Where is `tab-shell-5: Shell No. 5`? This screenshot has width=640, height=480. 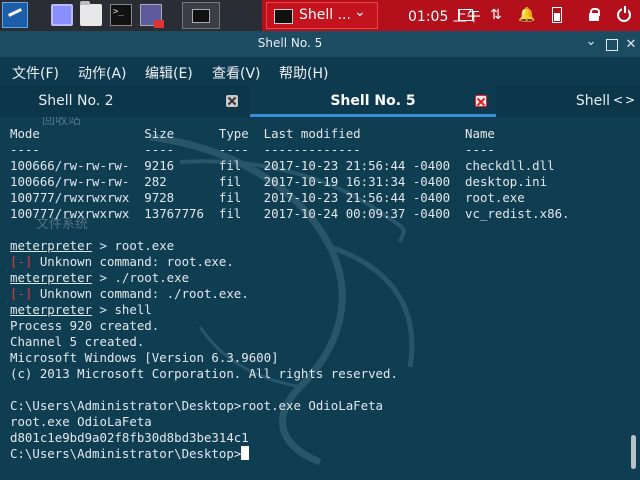 tab-shell-5: Shell No. 5 is located at coordinates (373, 101).